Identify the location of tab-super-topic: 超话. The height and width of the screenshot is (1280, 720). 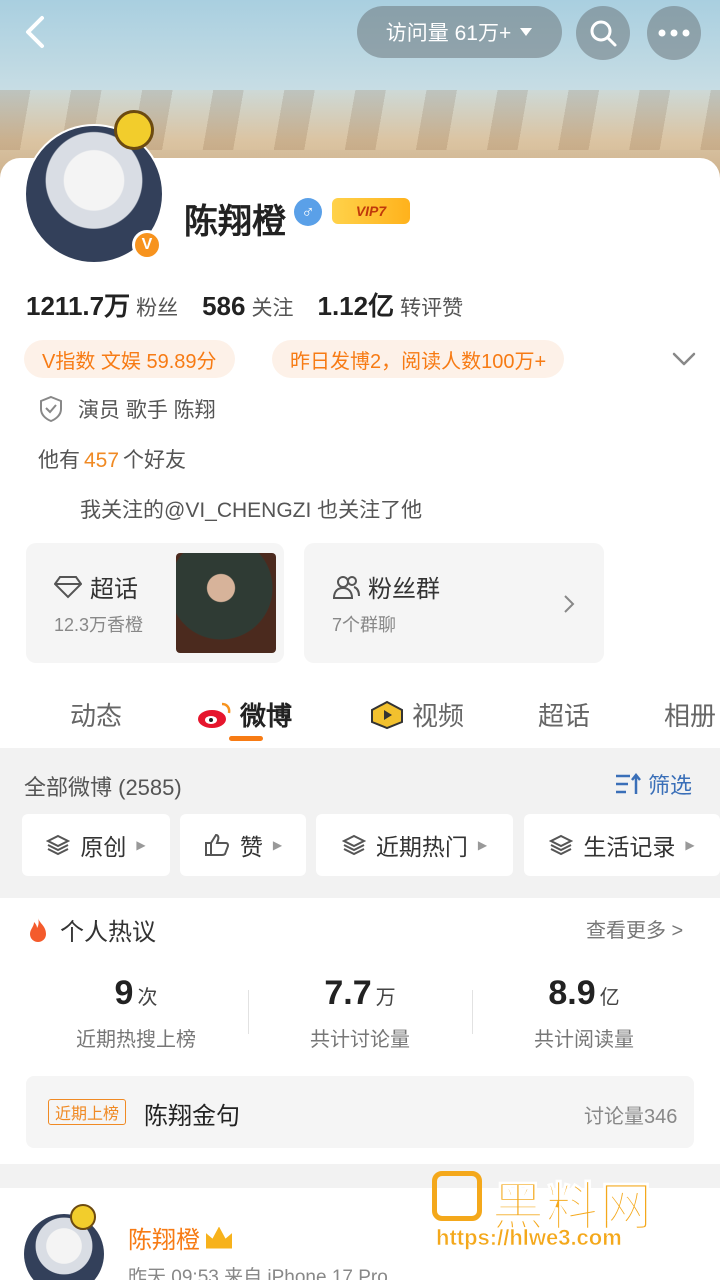
(564, 714).